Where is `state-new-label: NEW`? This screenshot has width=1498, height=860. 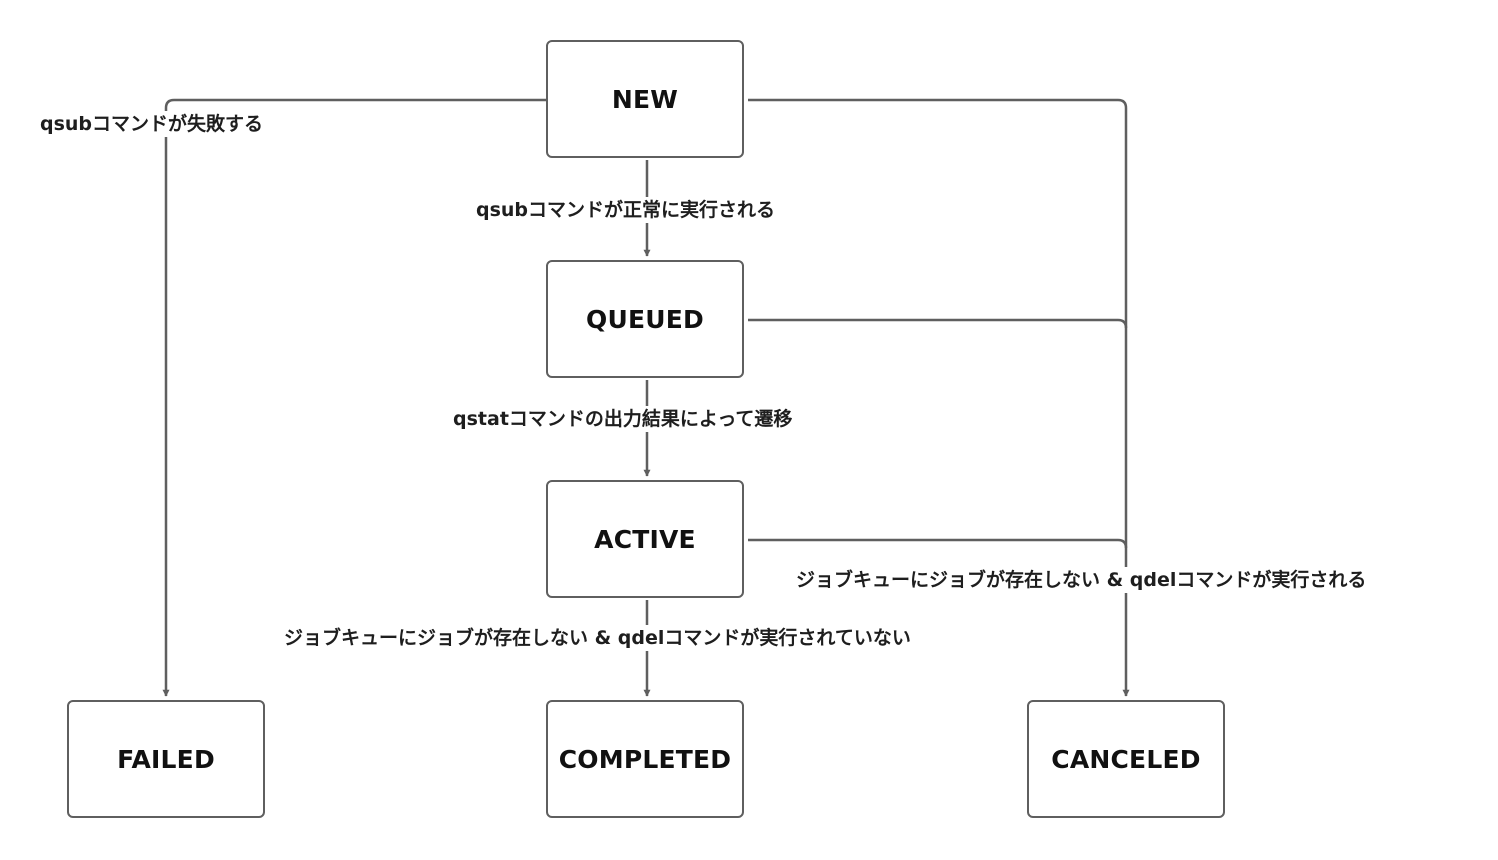 state-new-label: NEW is located at coordinates (645, 99).